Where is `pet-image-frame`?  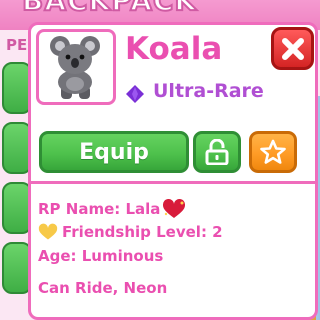 pet-image-frame is located at coordinates (76, 67).